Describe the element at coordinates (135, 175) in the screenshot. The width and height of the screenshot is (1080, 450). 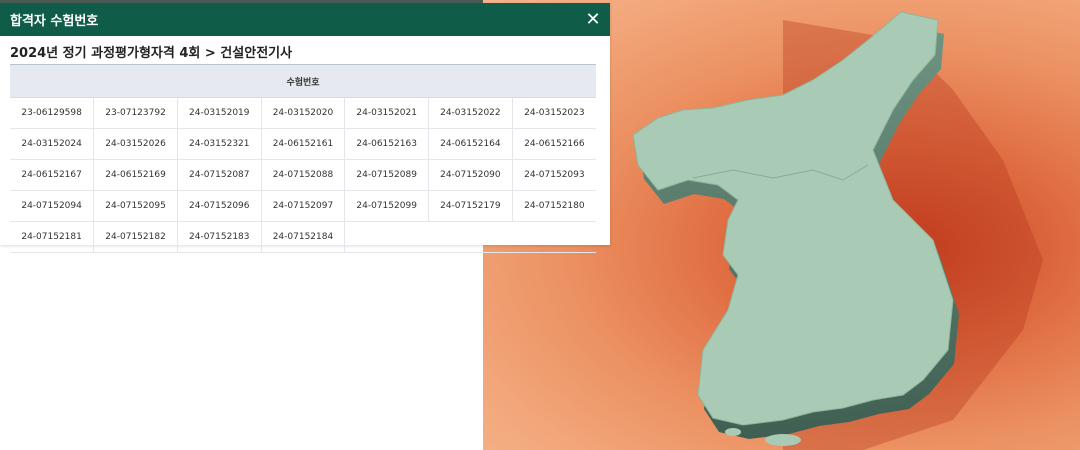
I see `exam-number-cell: 24-06152169` at that location.